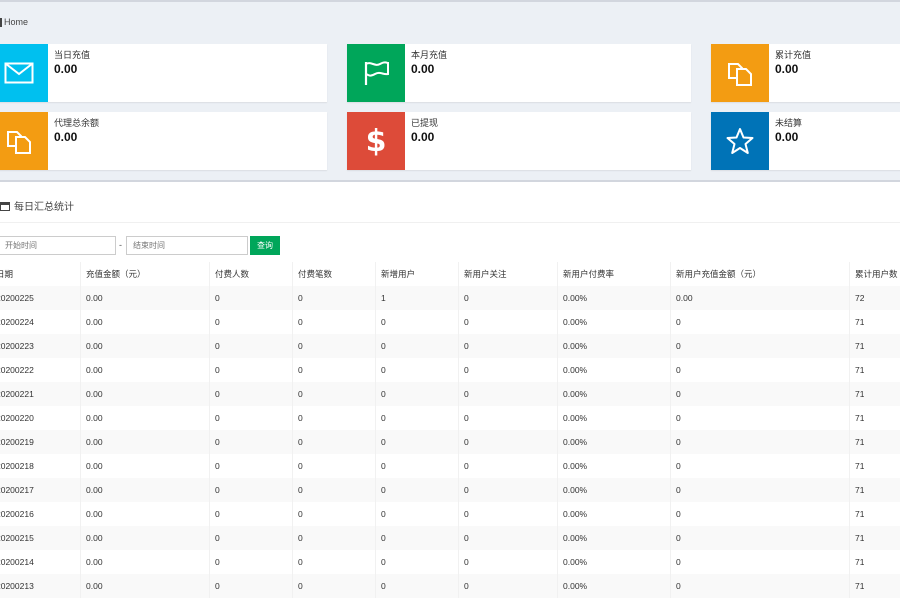 This screenshot has height=600, width=900. I want to click on table-cell: 20200214, so click(17, 562).